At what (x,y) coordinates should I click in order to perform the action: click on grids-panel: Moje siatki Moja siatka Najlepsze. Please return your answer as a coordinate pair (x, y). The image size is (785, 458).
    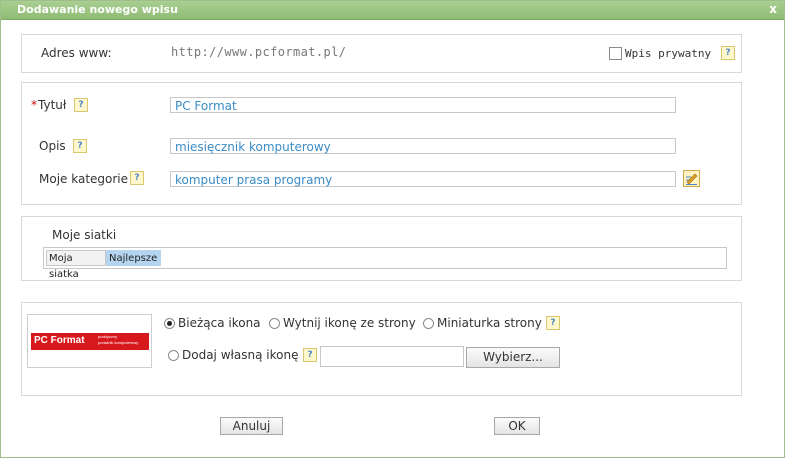
    Looking at the image, I should click on (381, 248).